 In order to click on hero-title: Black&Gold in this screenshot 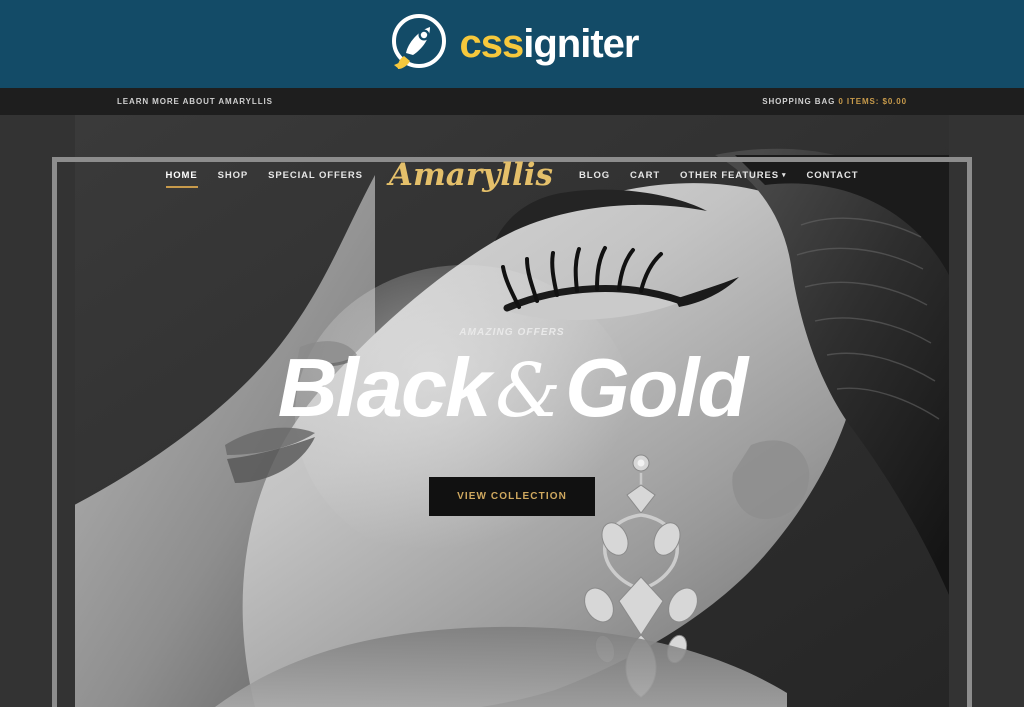, I will do `click(513, 387)`.